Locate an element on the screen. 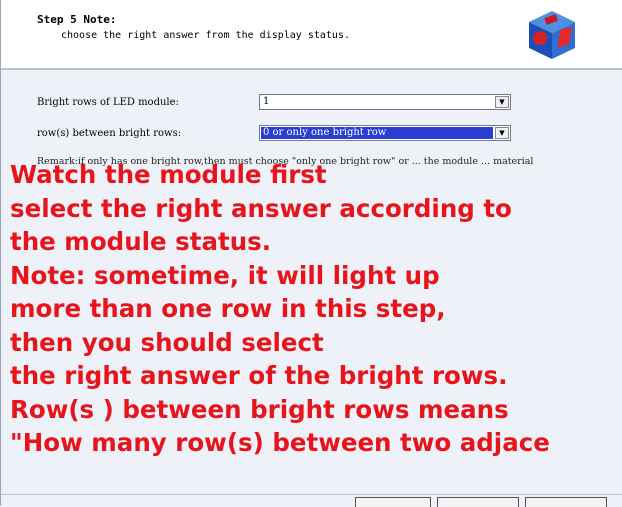  between-rows-select: 0 or only one bright row ▼ is located at coordinates (385, 133).